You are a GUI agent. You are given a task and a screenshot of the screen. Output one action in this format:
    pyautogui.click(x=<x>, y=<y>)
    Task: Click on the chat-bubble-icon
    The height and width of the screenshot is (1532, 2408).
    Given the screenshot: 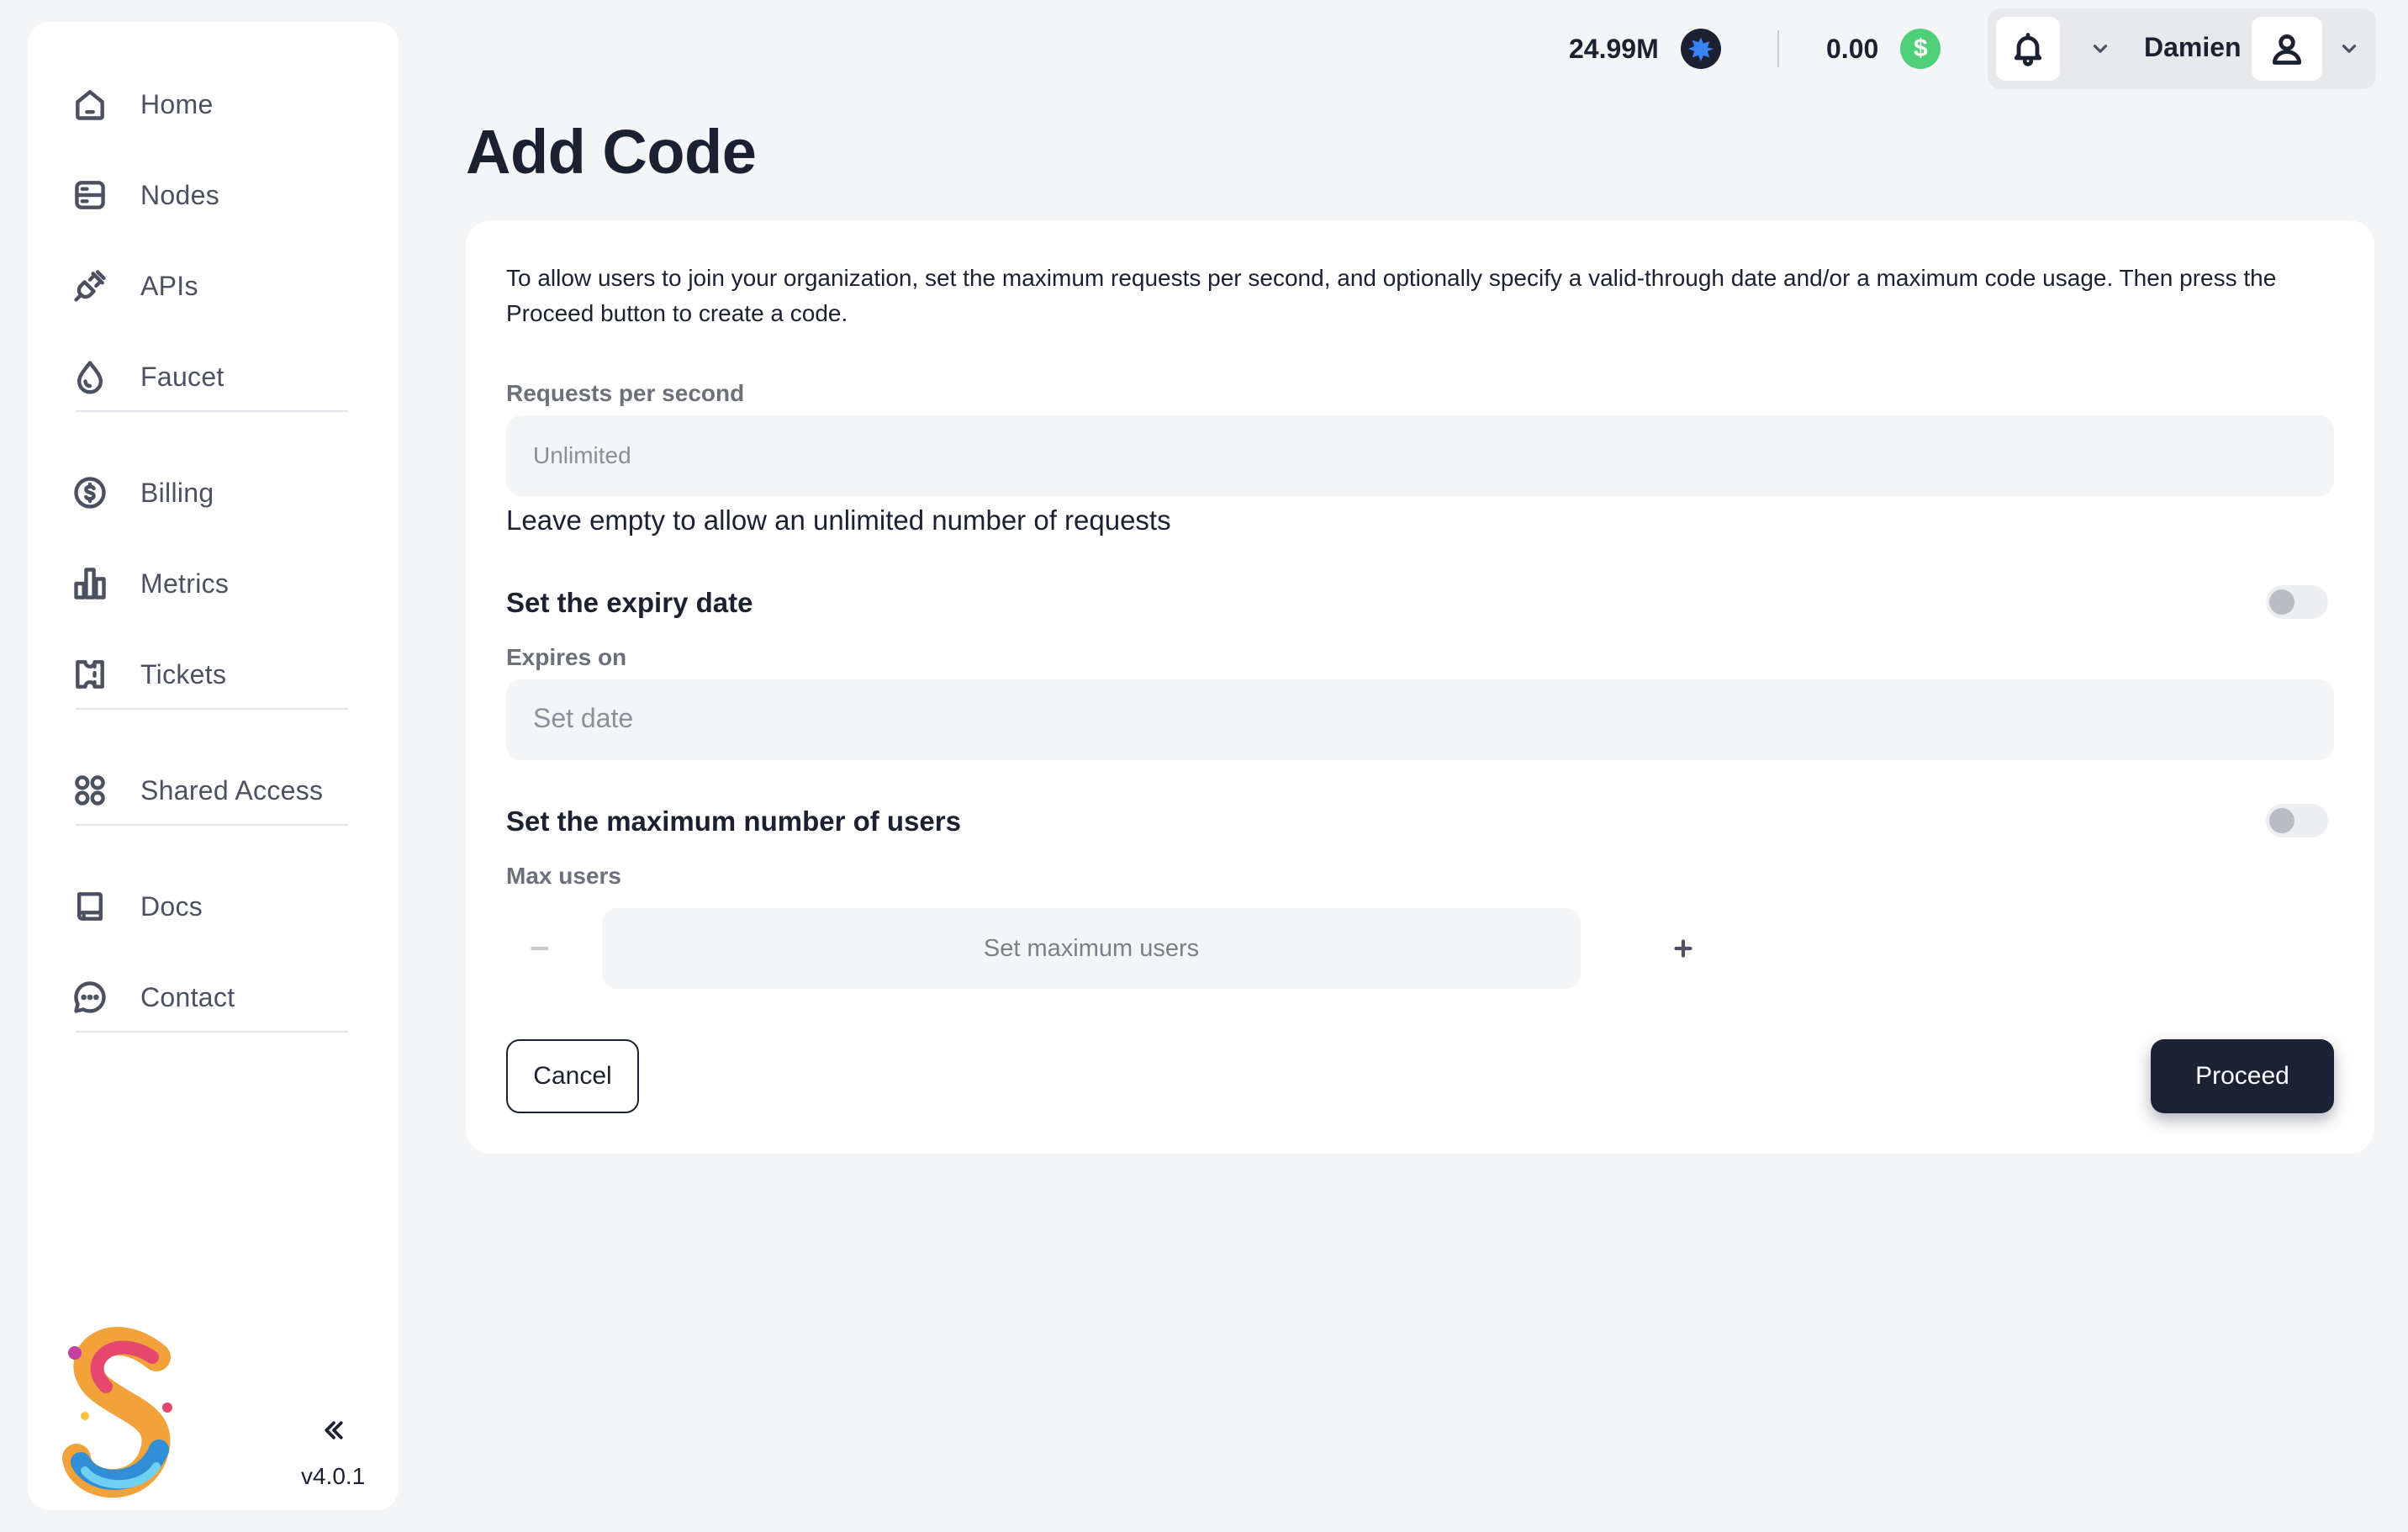 What is the action you would take?
    pyautogui.click(x=90, y=997)
    